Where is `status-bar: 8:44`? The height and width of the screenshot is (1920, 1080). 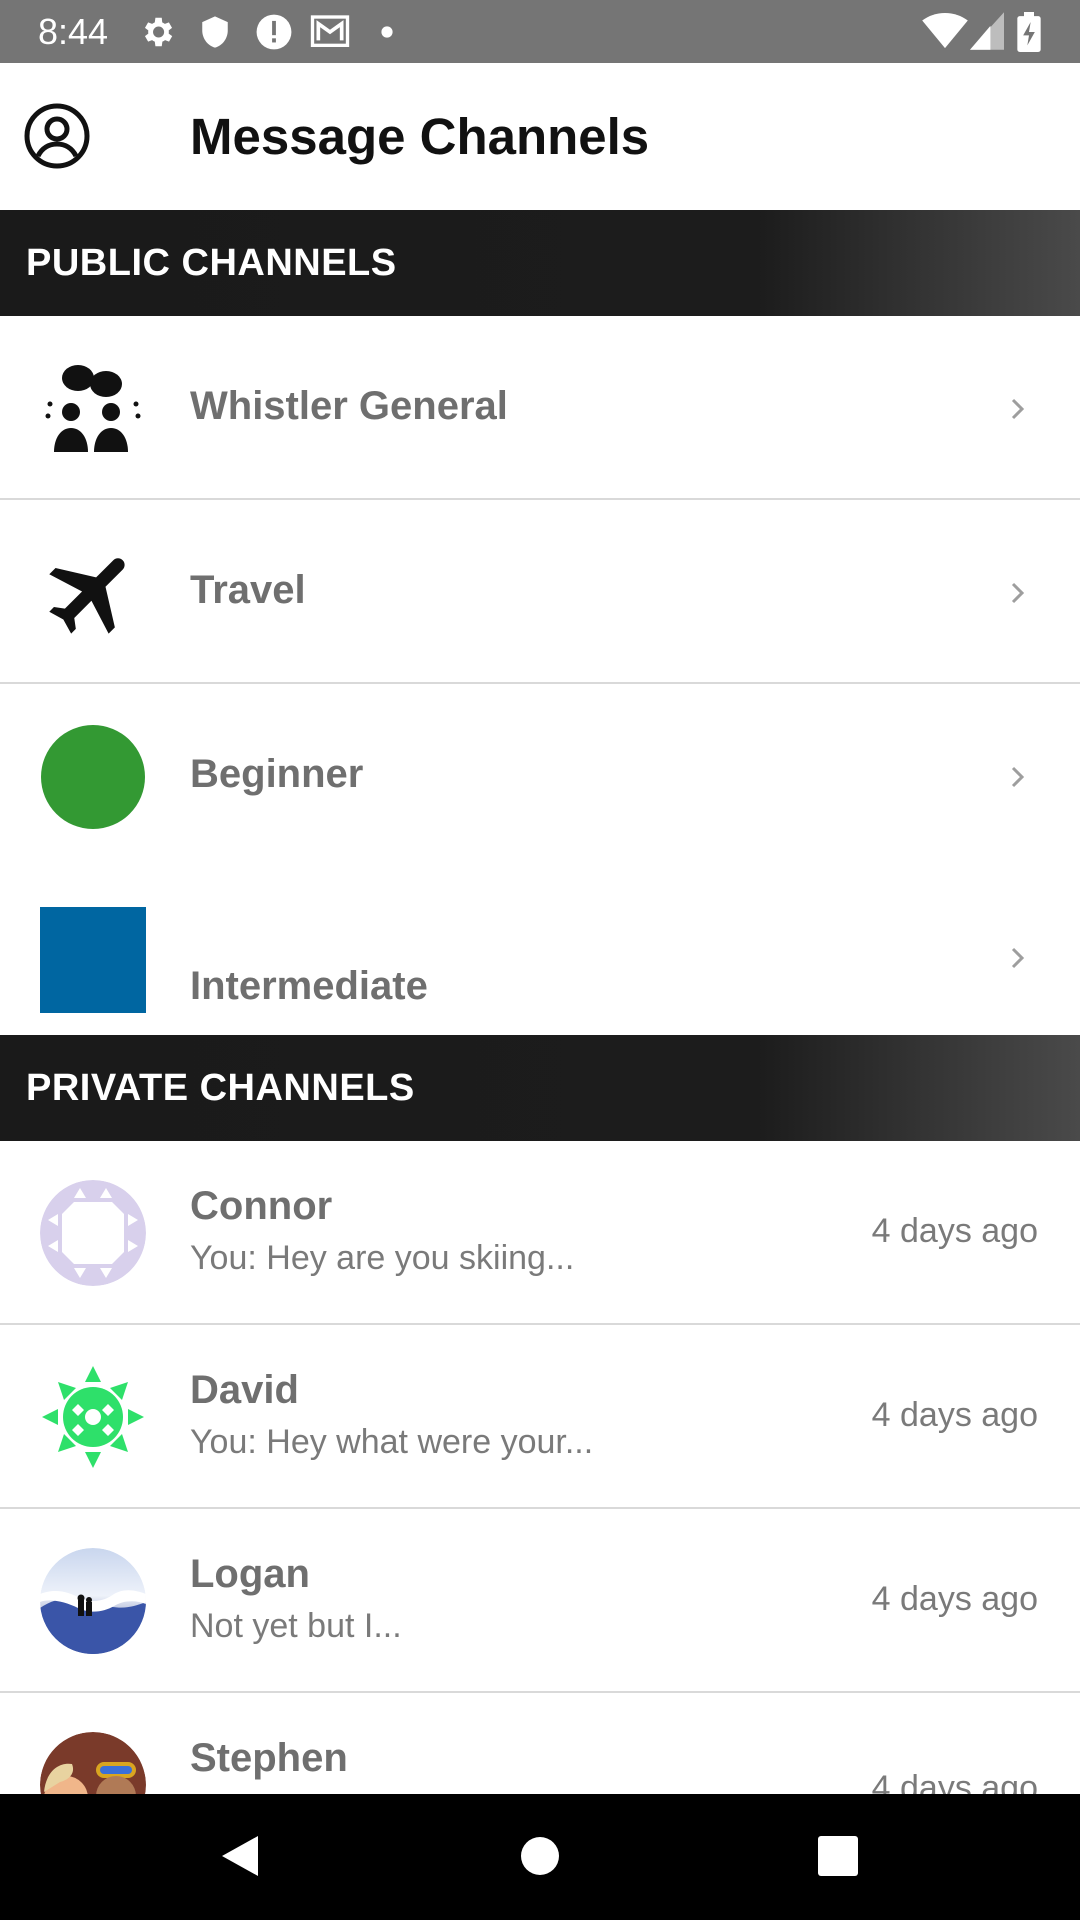
status-bar: 8:44 is located at coordinates (540, 31).